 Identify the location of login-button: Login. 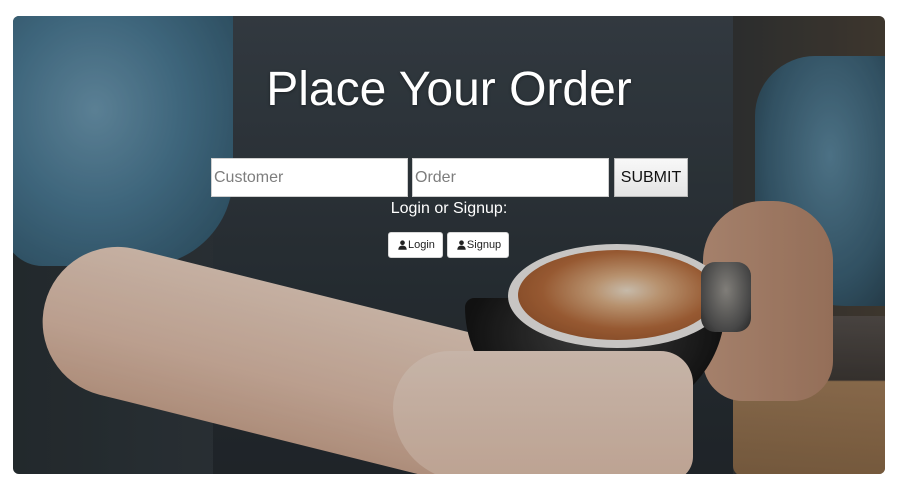
(415, 245).